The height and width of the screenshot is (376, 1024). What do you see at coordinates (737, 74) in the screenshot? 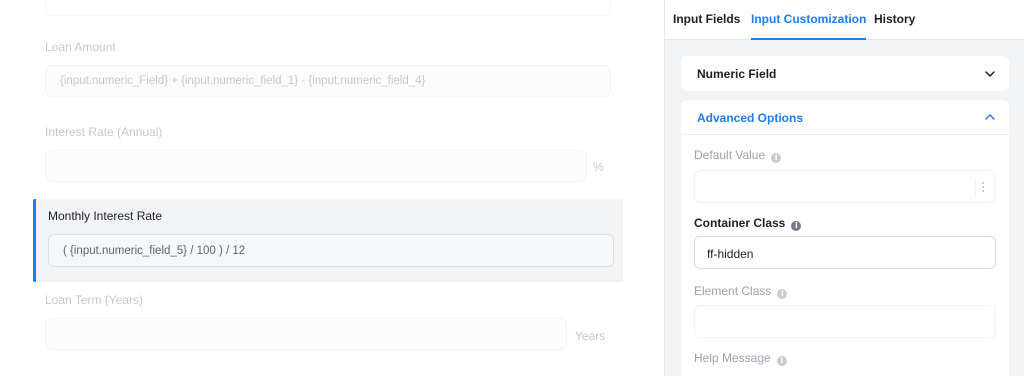
I see `numeric-field-title: Numeric Field` at bounding box center [737, 74].